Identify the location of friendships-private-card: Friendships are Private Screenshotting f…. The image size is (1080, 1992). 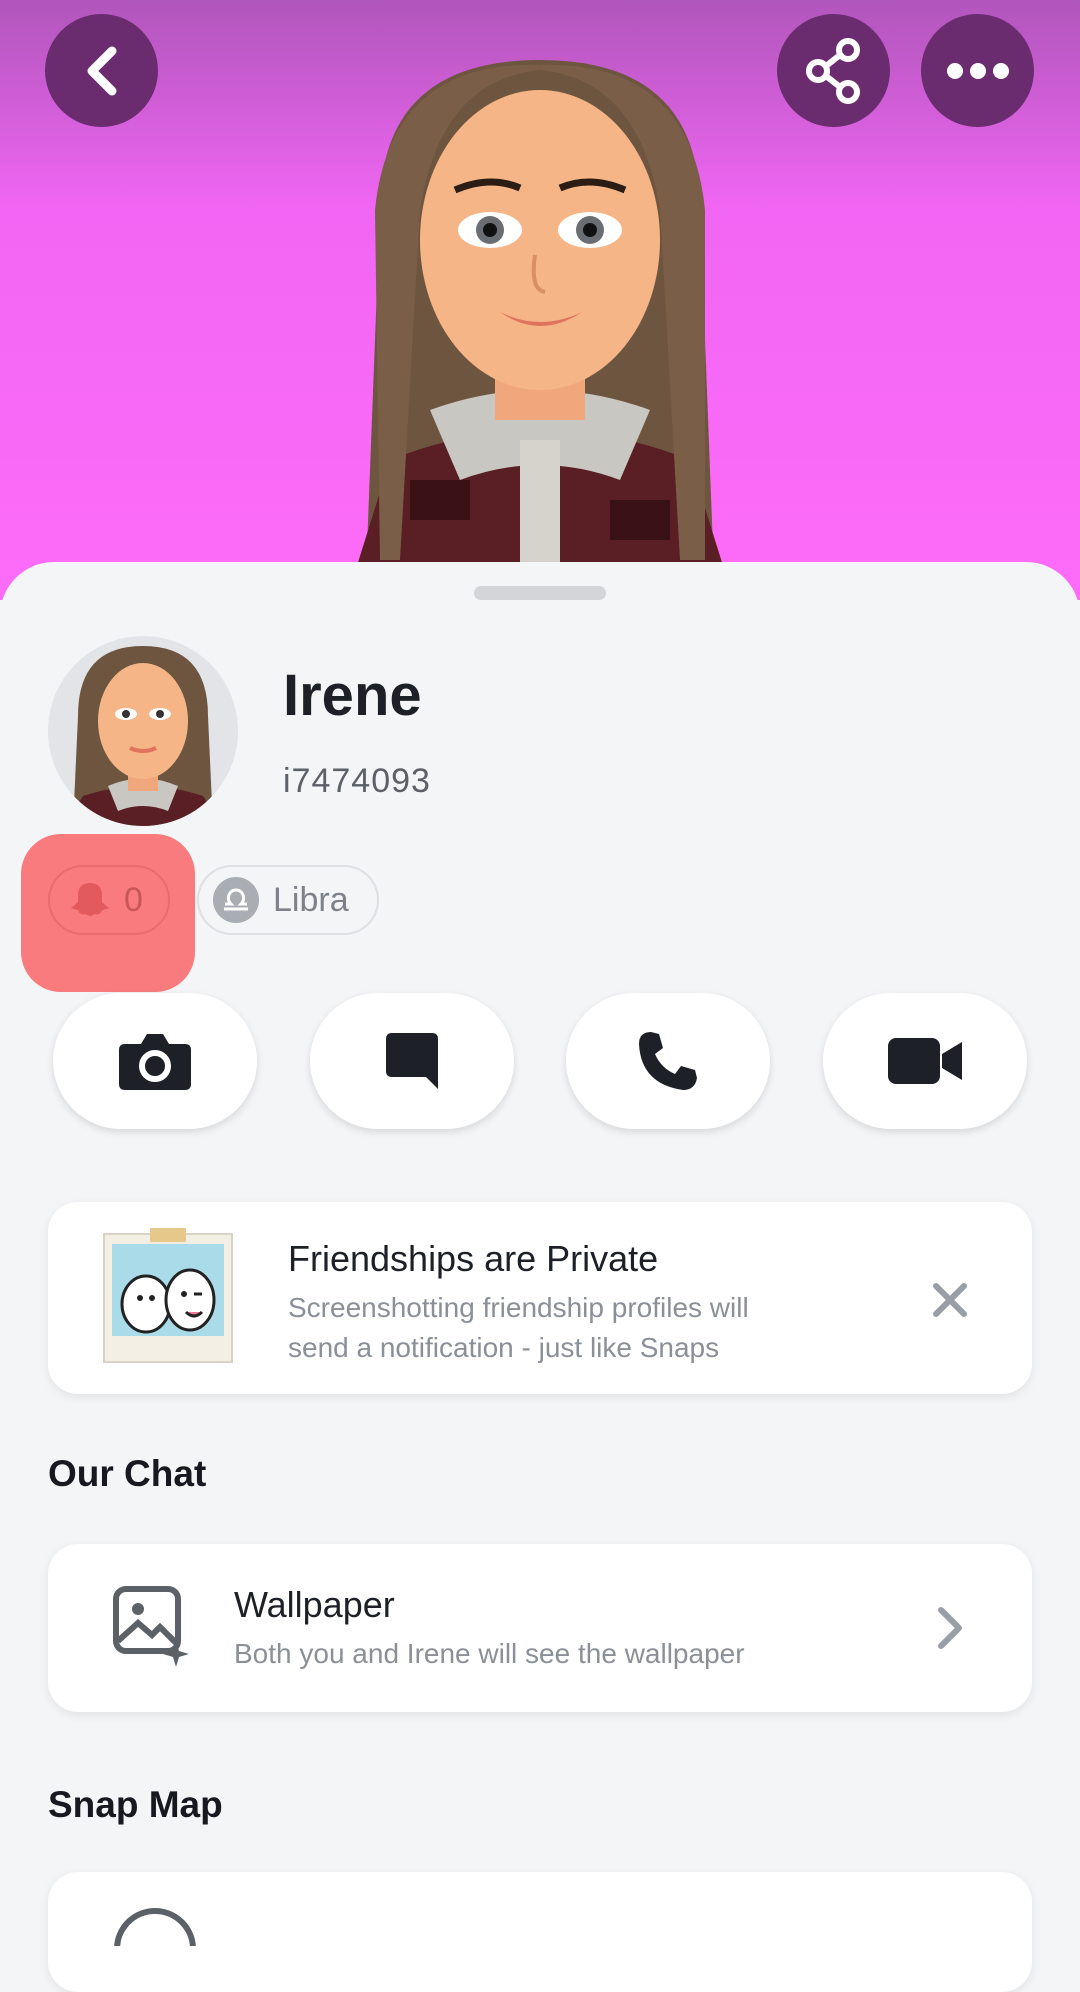
(540, 1298).